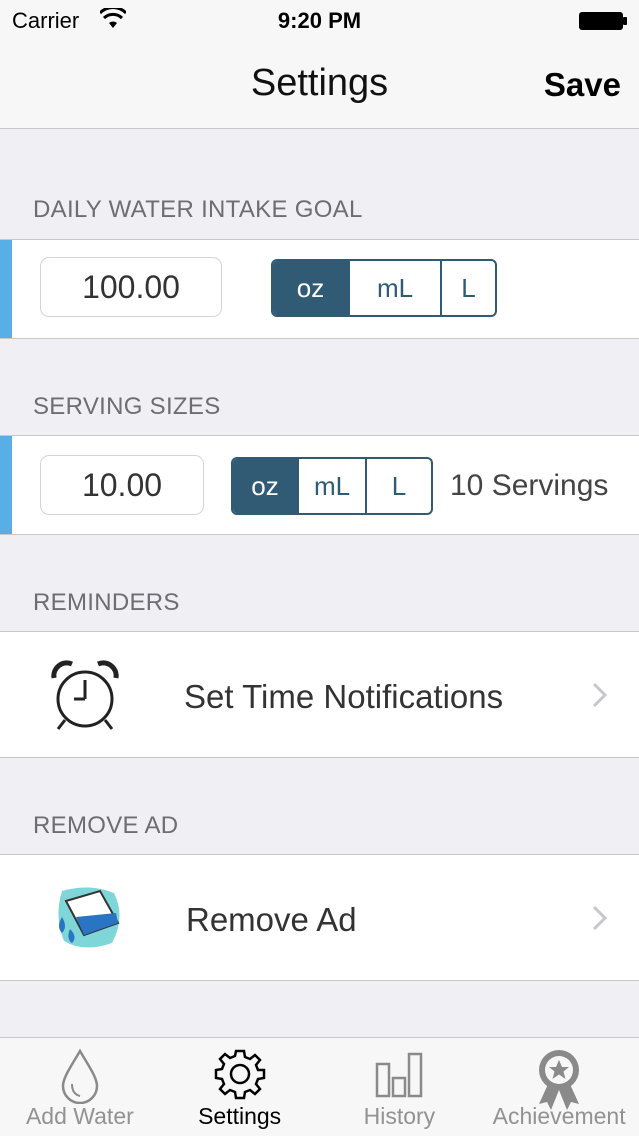 The image size is (639, 1136). What do you see at coordinates (559, 1116) in the screenshot?
I see `tab-label: Achievement` at bounding box center [559, 1116].